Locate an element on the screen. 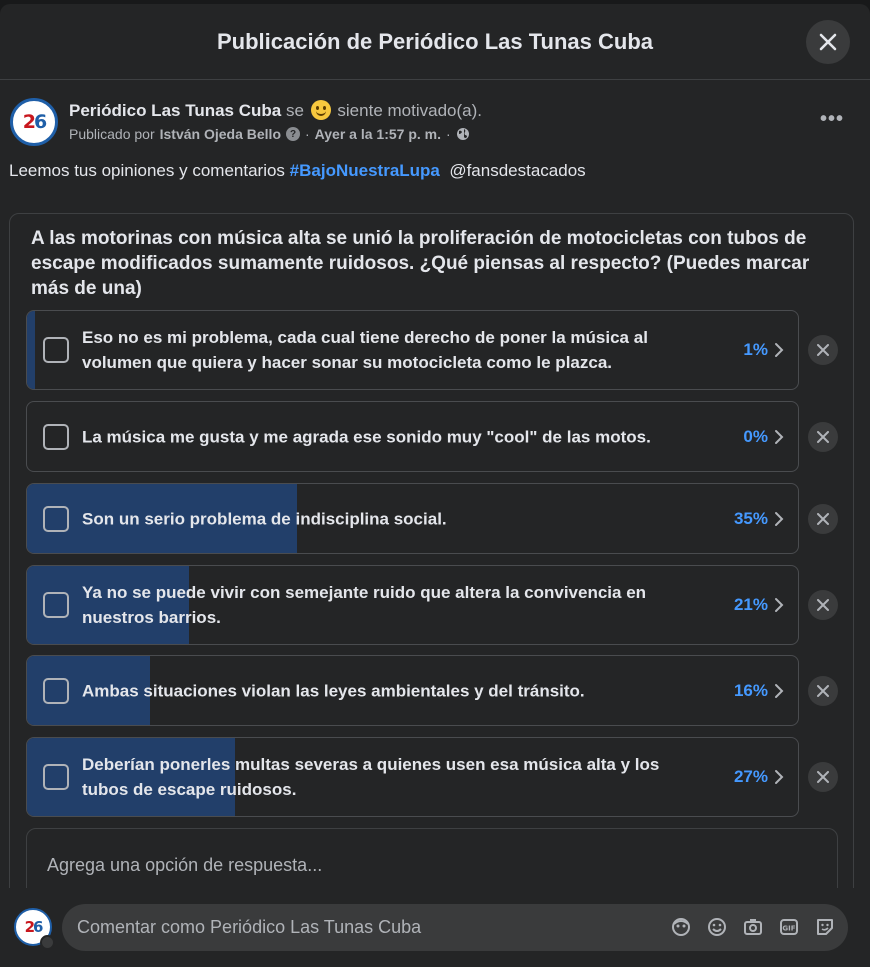 The height and width of the screenshot is (967, 870). page-avatar: 26 is located at coordinates (34, 122).